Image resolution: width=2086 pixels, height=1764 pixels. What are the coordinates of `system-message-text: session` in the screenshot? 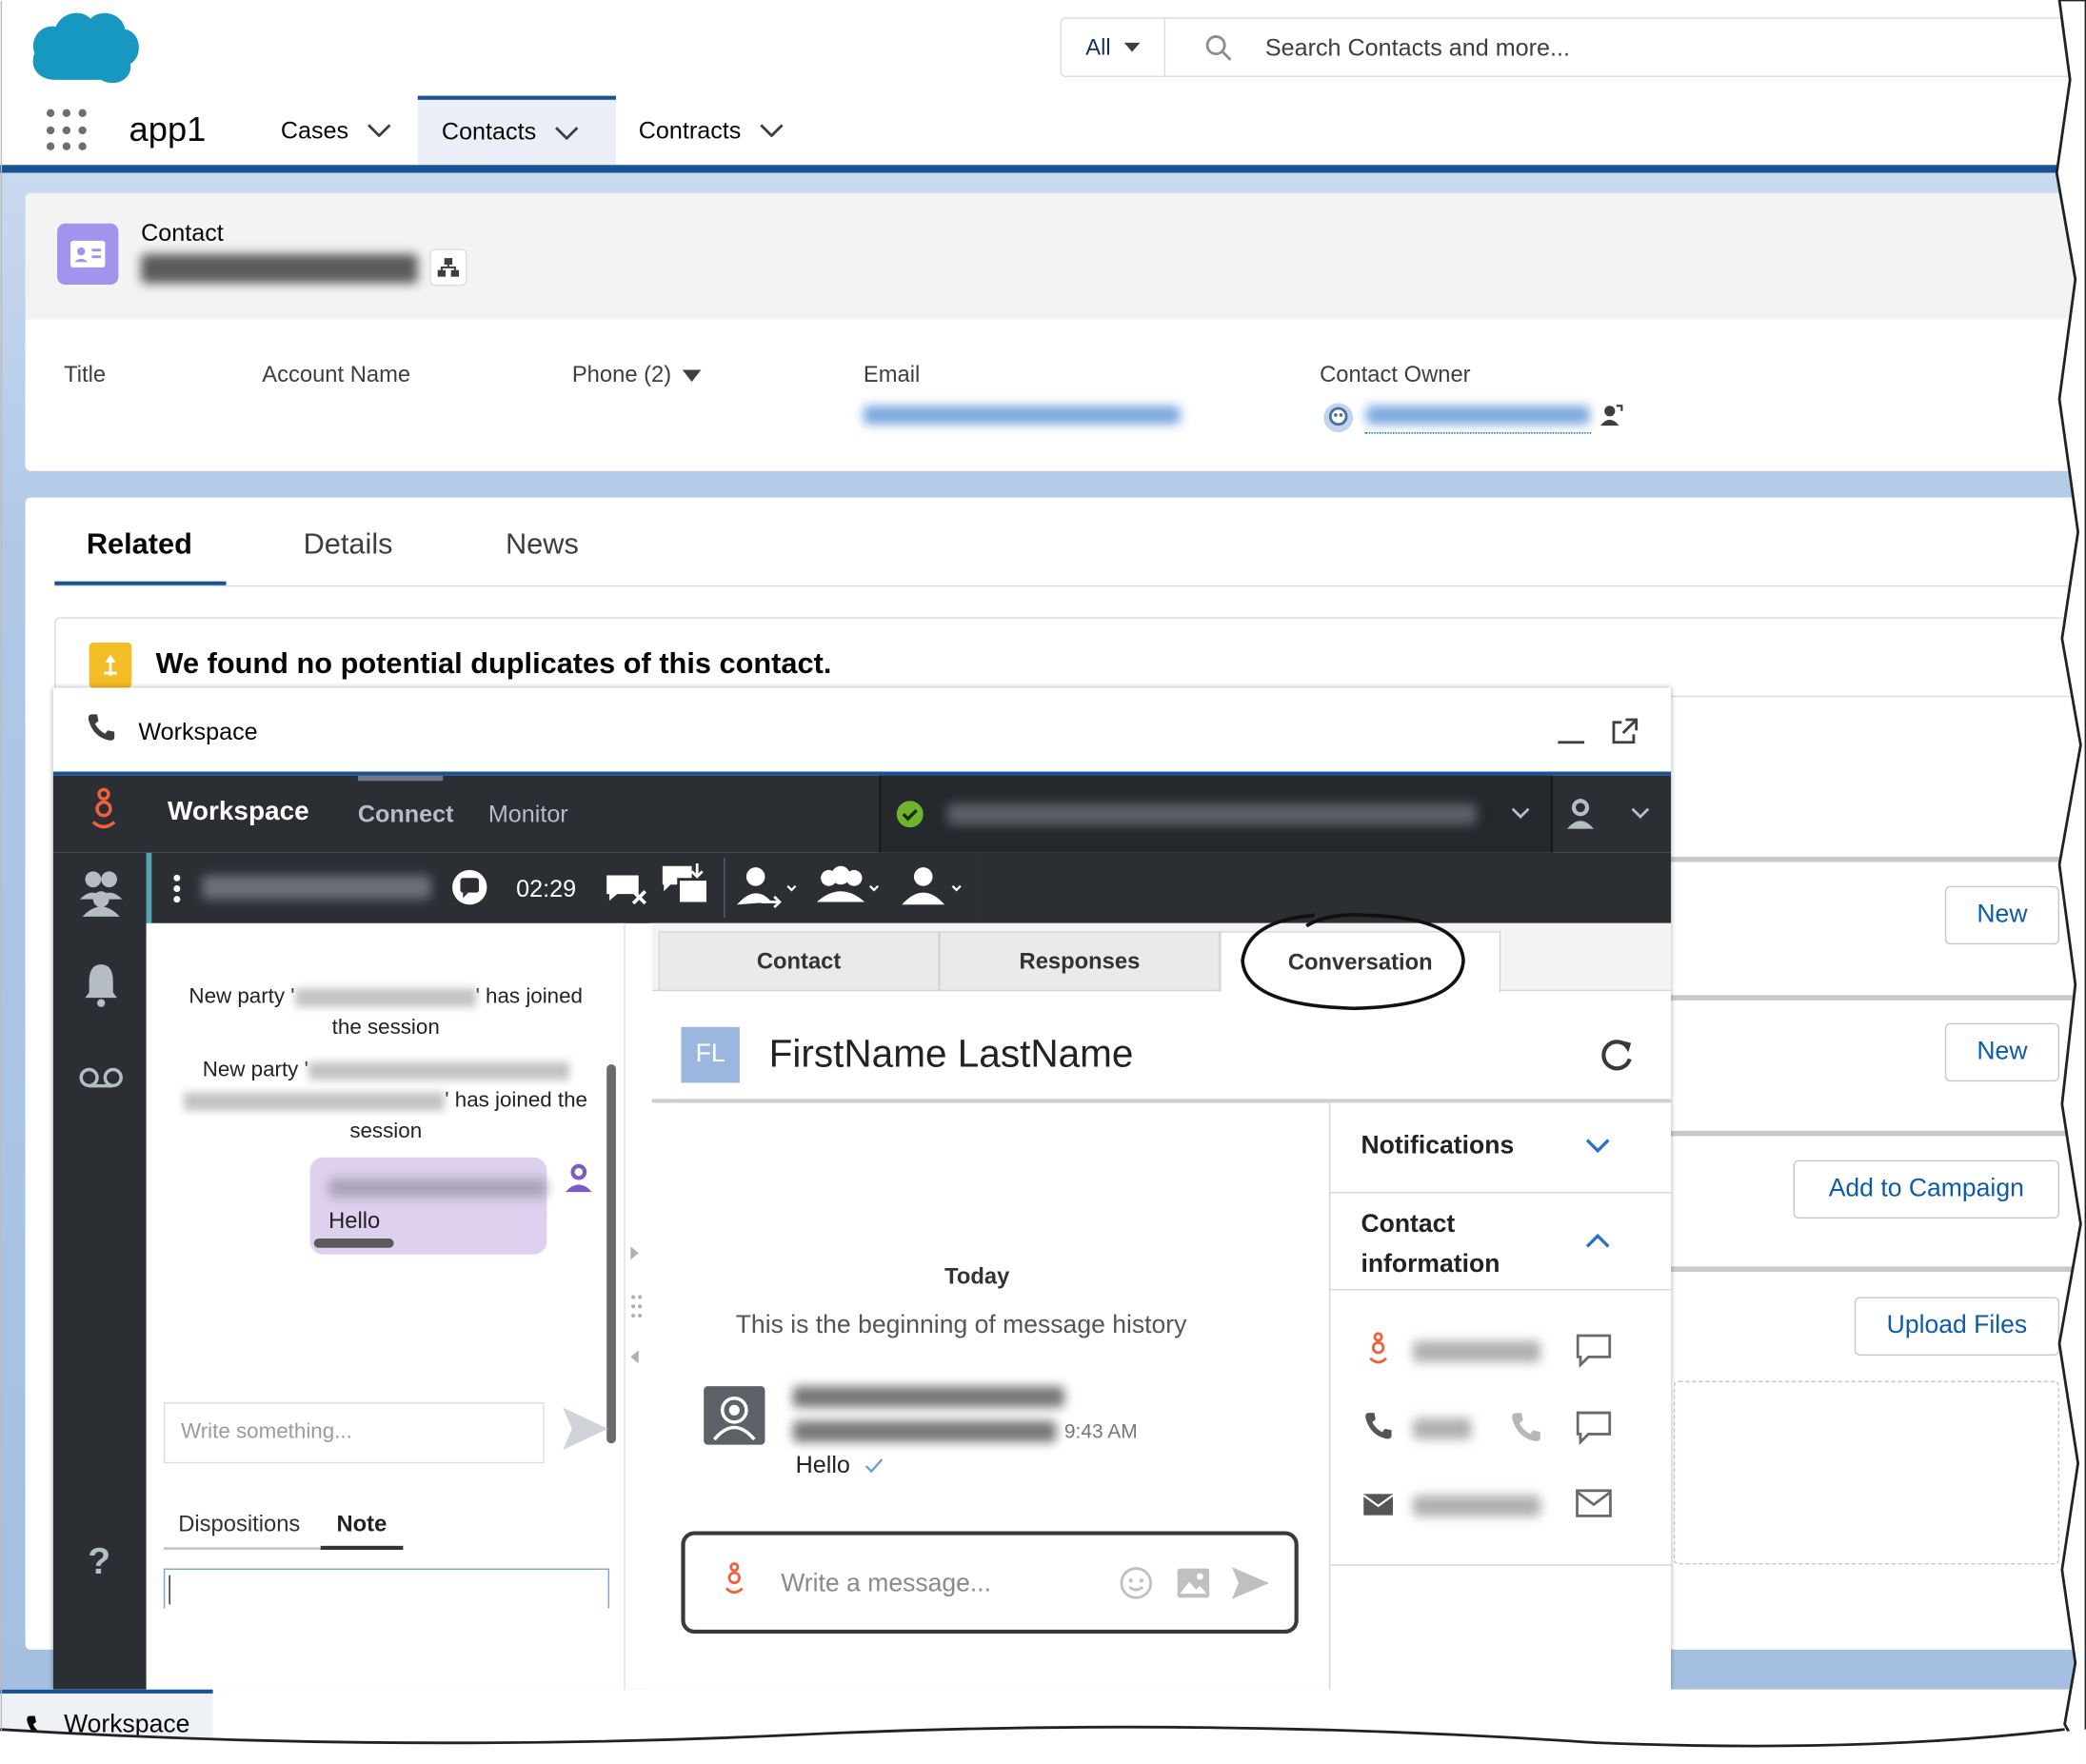 It's located at (386, 1132).